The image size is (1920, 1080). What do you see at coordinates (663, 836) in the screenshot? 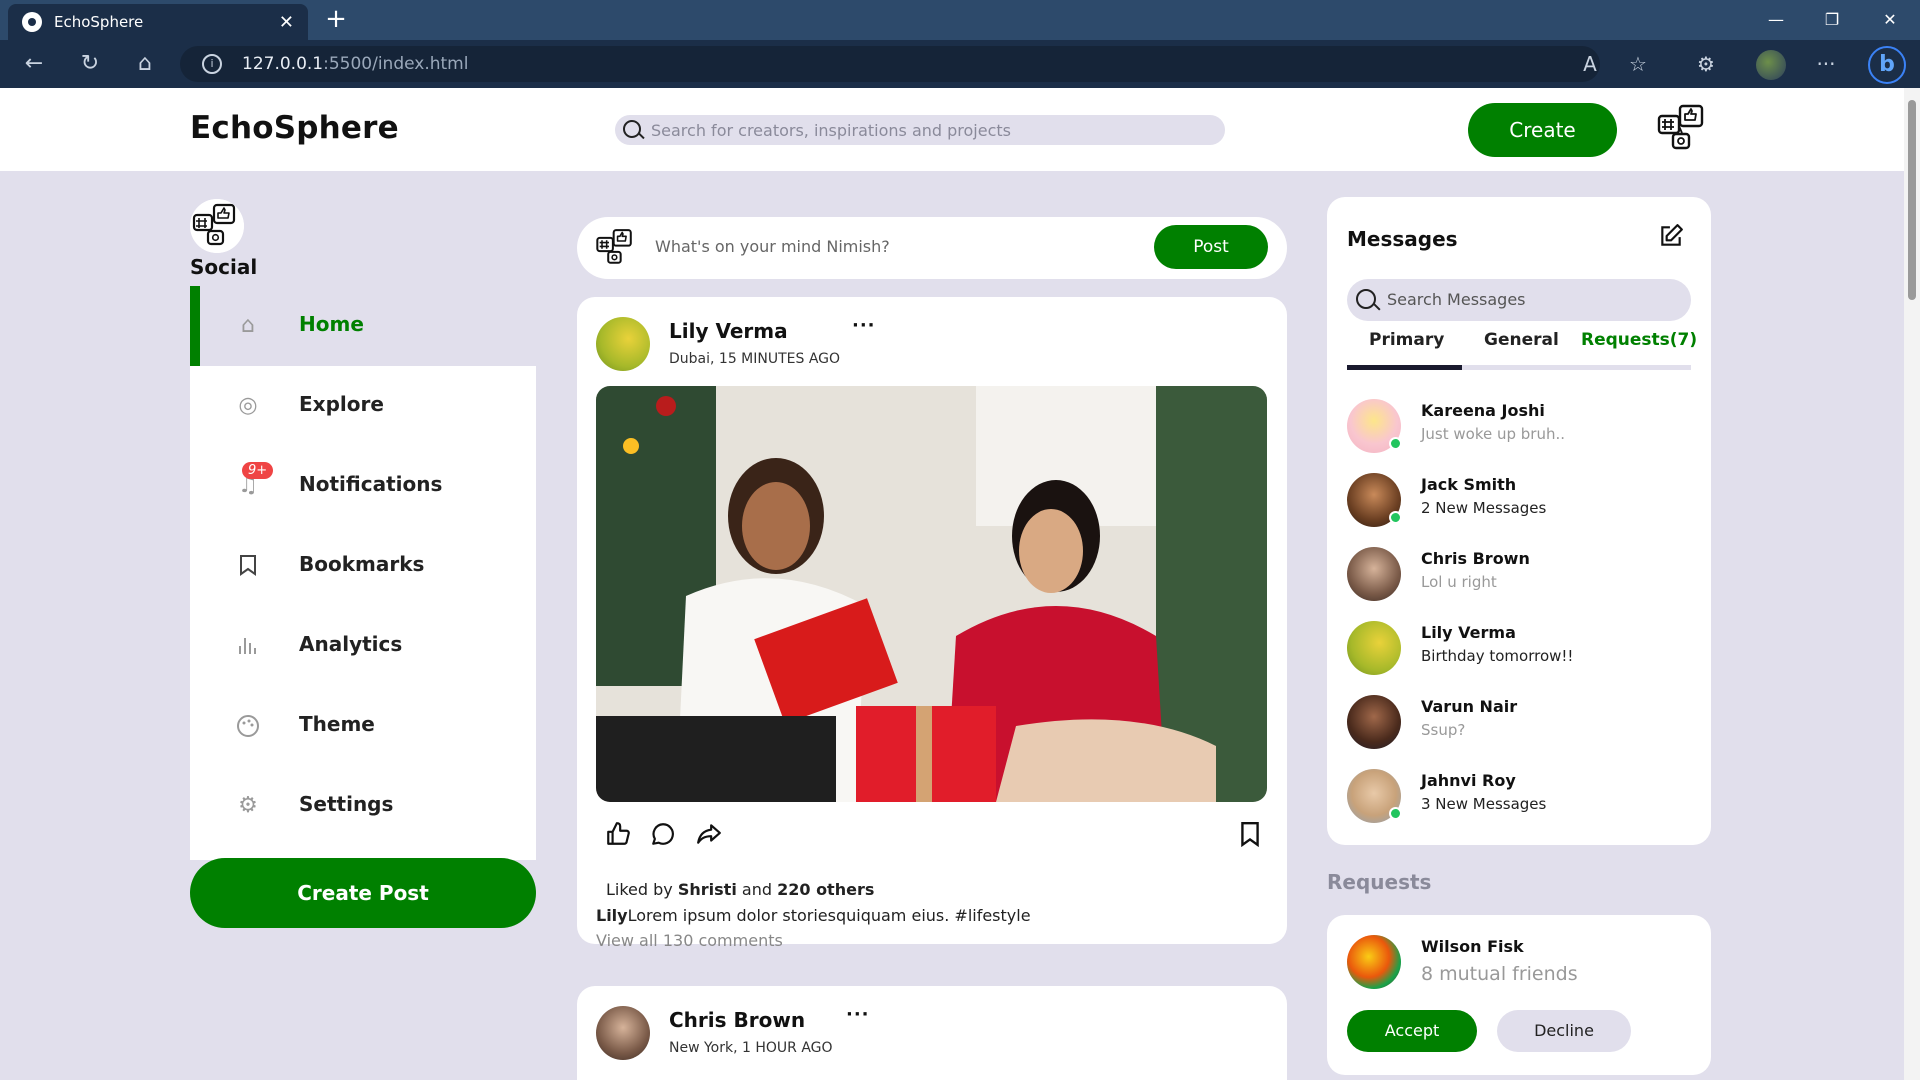
I see `comment-icon` at bounding box center [663, 836].